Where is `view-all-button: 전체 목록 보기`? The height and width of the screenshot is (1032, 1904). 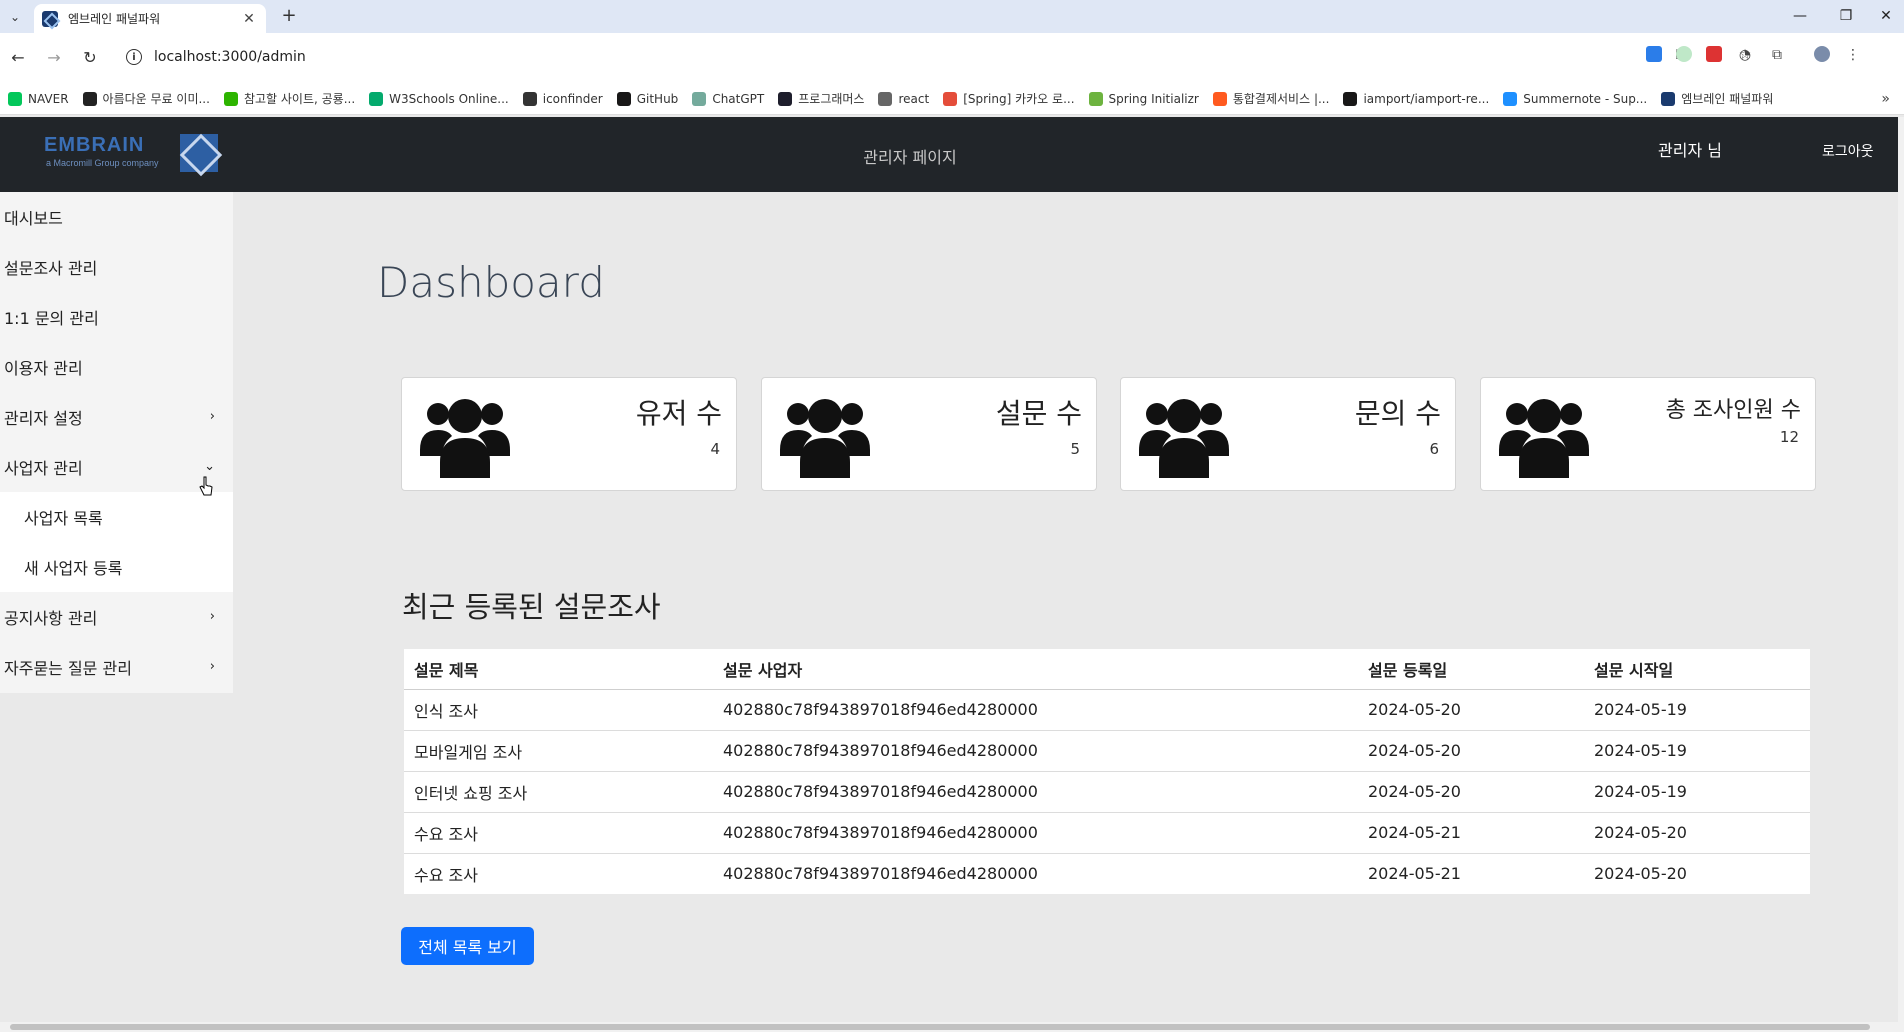
view-all-button: 전체 목록 보기 is located at coordinates (467, 946).